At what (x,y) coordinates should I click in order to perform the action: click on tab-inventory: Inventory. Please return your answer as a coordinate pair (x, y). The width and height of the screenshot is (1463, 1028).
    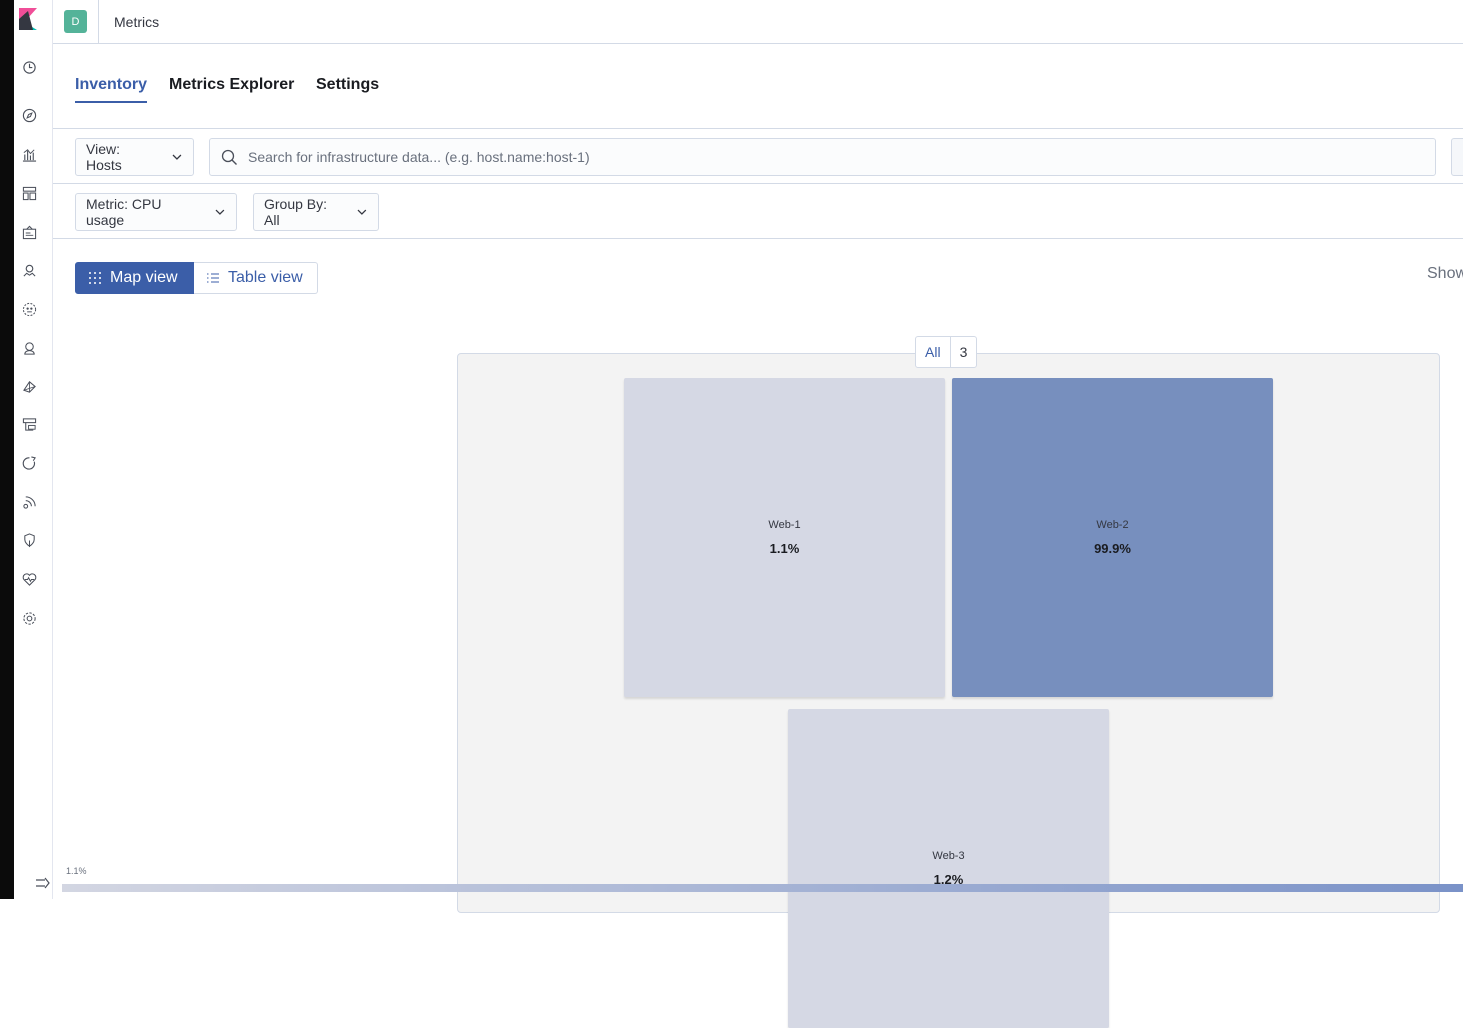
    Looking at the image, I should click on (111, 89).